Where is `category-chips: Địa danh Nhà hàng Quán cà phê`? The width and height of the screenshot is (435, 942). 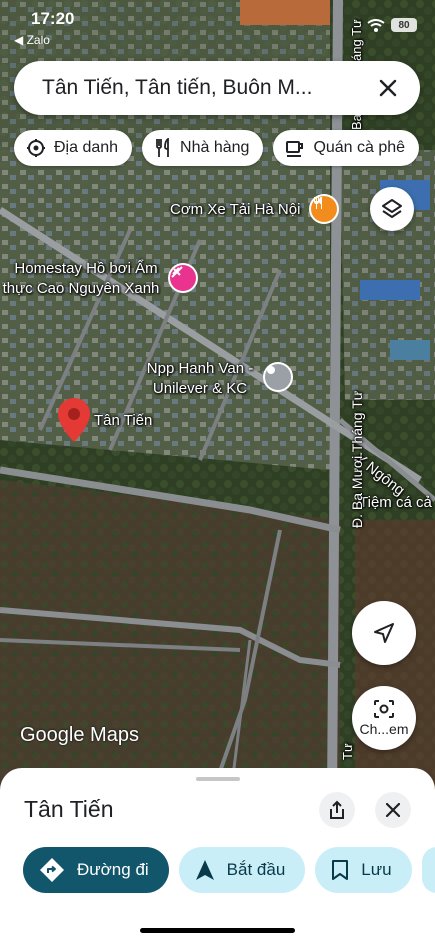 category-chips: Địa danh Nhà hàng Quán cà phê is located at coordinates (217, 148).